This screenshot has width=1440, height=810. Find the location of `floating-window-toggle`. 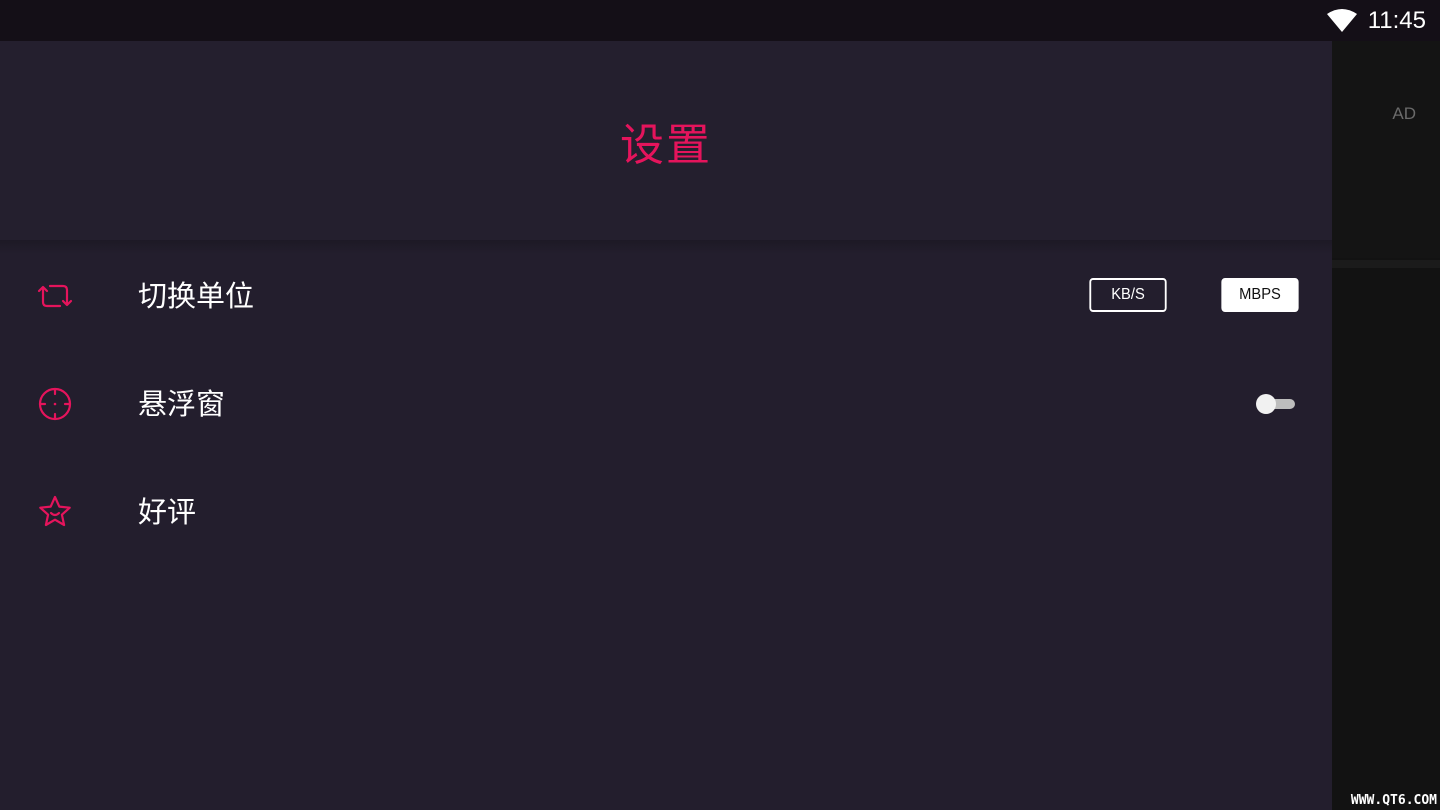

floating-window-toggle is located at coordinates (1276, 404).